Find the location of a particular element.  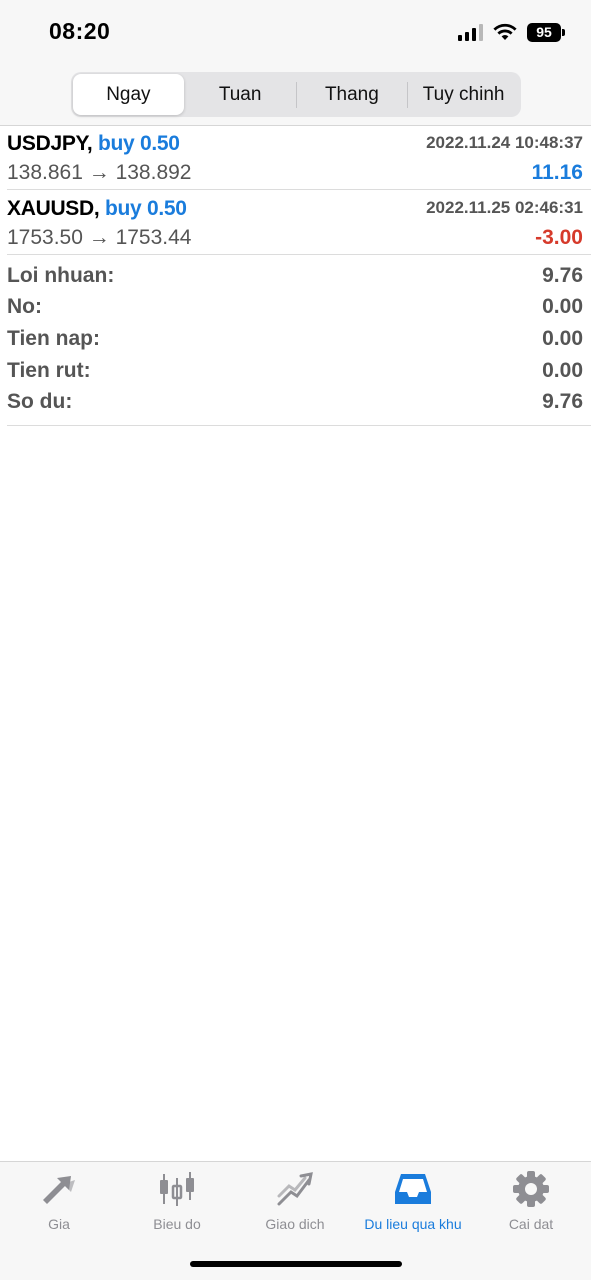

tab-giao-dich: Giao dich is located at coordinates (295, 1202).